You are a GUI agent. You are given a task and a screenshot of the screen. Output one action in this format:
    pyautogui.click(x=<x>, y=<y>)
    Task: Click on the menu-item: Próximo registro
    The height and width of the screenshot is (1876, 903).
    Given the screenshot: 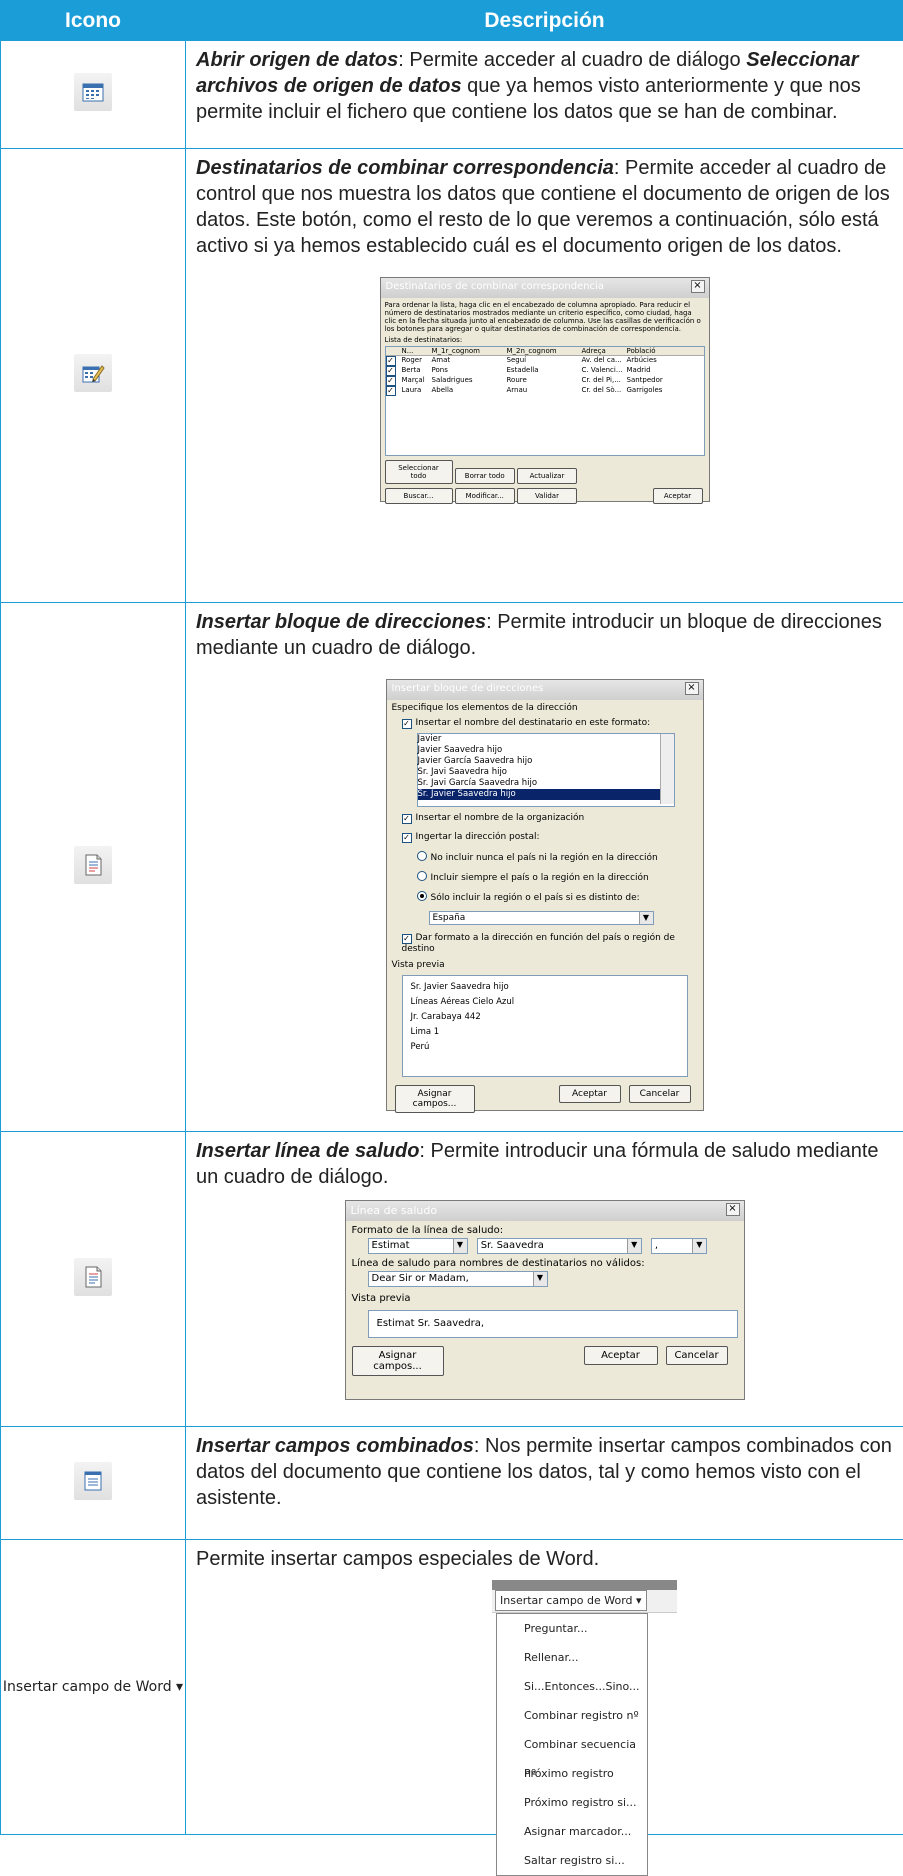 What is the action you would take?
    pyautogui.click(x=572, y=1773)
    